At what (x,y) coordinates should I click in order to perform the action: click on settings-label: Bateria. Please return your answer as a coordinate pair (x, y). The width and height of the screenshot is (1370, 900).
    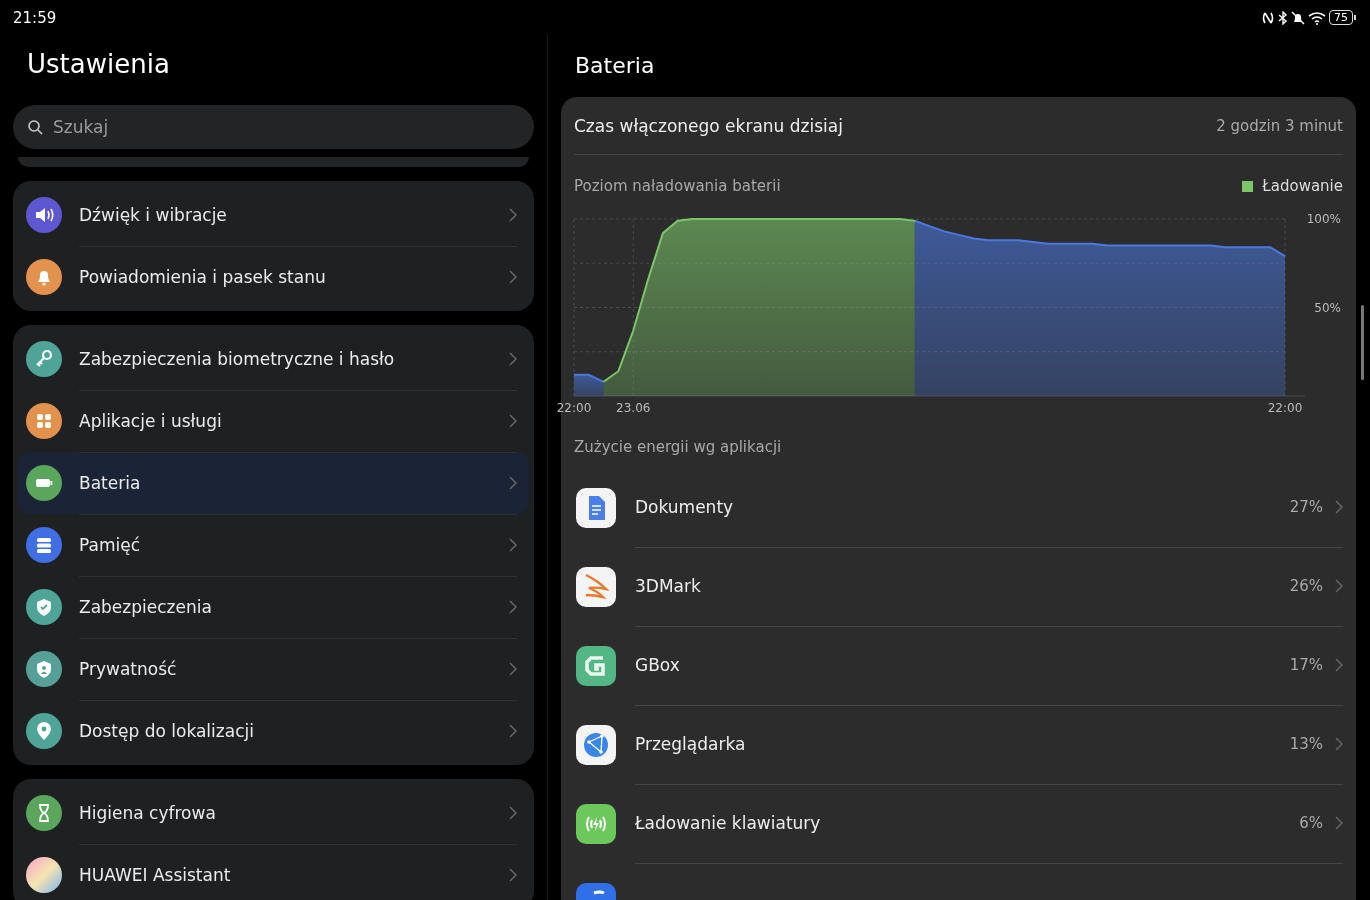
    Looking at the image, I should click on (110, 482).